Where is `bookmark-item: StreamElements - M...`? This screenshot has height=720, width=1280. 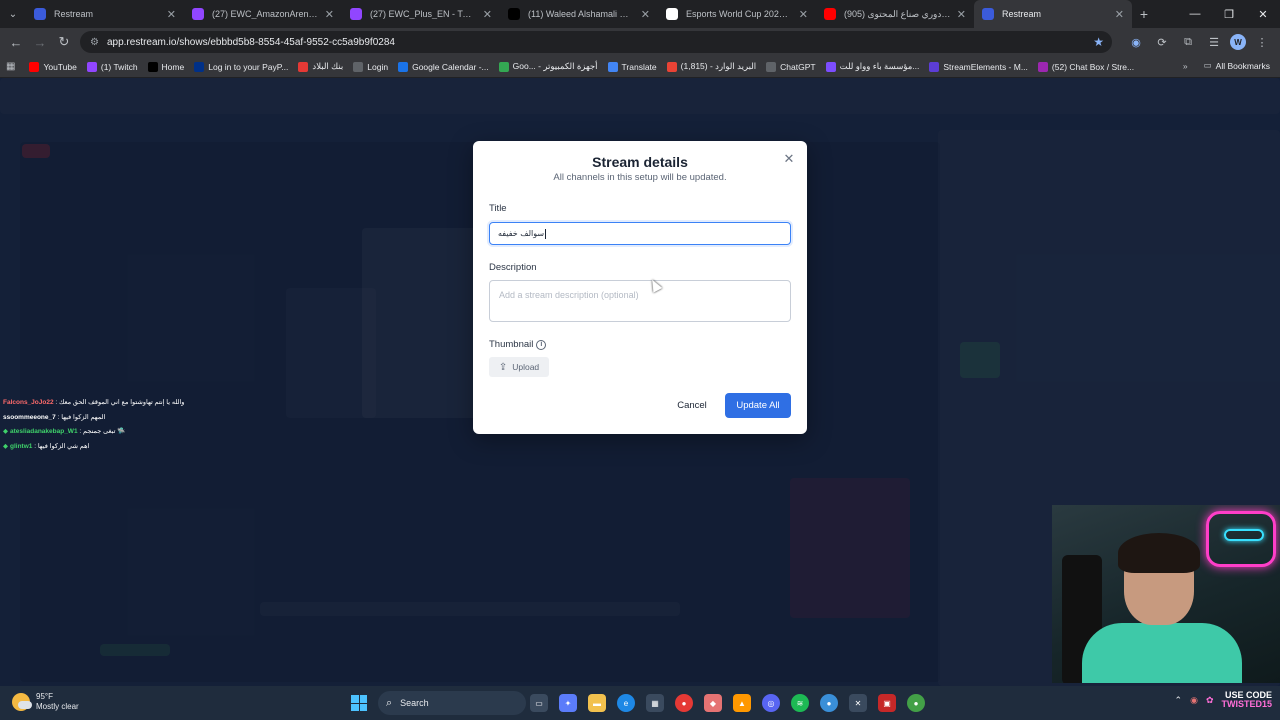 bookmark-item: StreamElements - M... is located at coordinates (978, 66).